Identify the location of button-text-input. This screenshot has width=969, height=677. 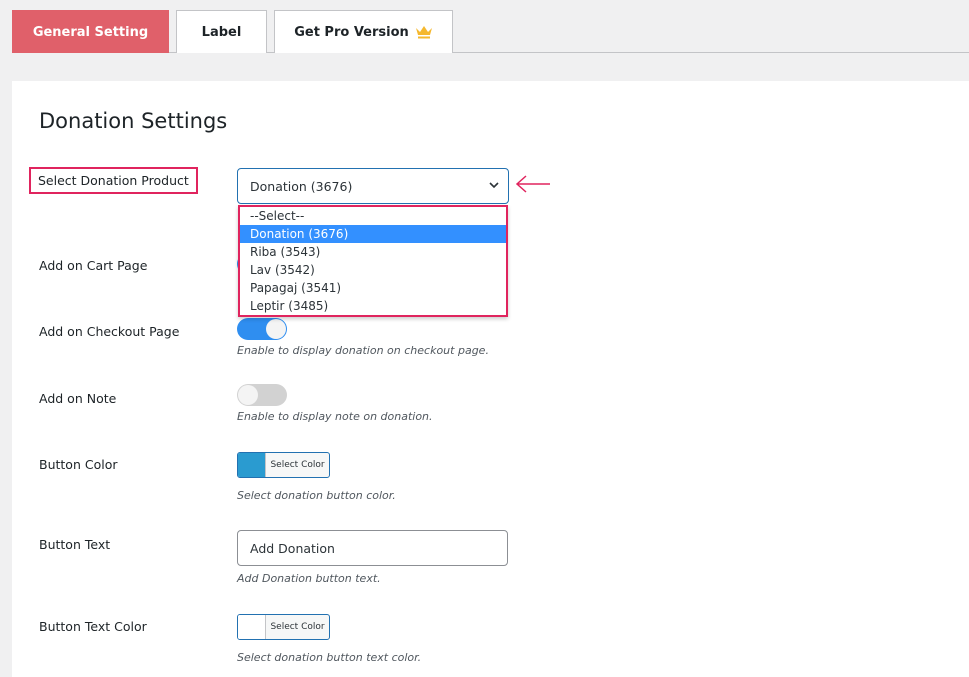
(372, 548).